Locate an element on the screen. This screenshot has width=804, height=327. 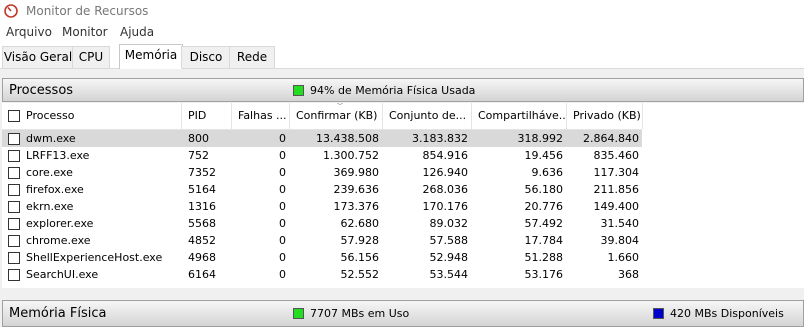
sort-down-icon: ﹀ is located at coordinates (340, 107).